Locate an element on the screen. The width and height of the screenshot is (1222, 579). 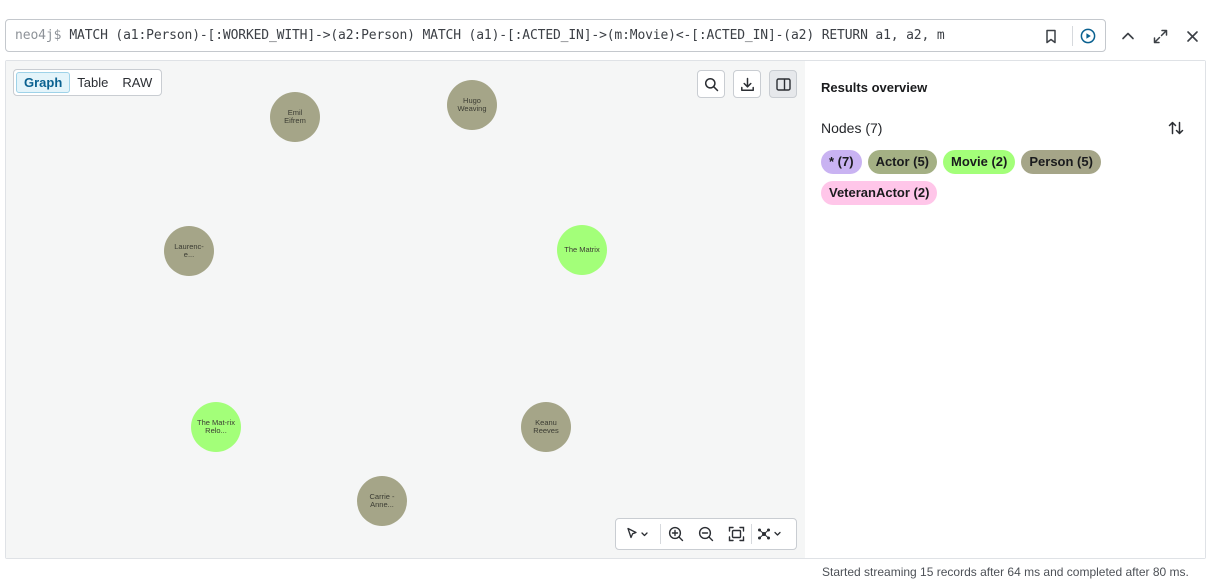
download-button is located at coordinates (747, 84).